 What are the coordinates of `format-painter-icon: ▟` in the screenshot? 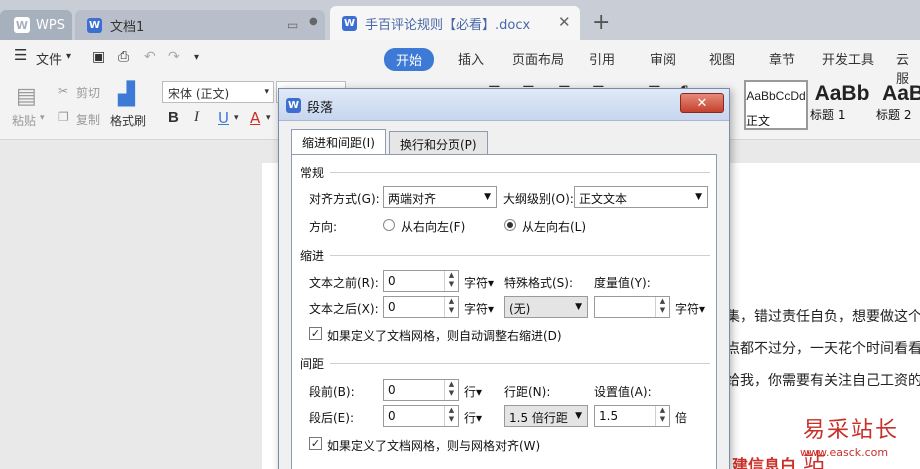 It's located at (126, 94).